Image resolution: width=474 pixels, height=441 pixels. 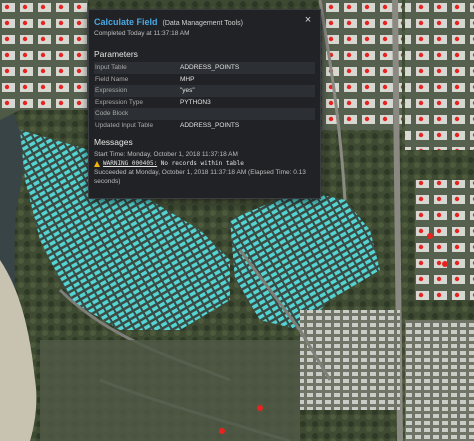 I want to click on param-value, so click(x=247, y=114).